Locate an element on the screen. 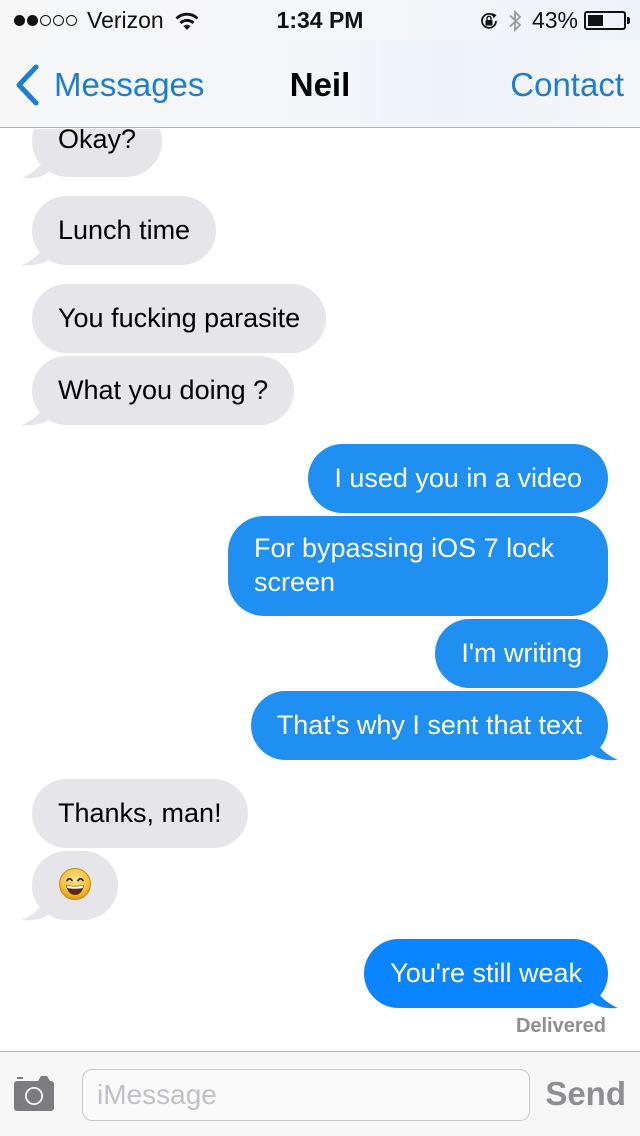 This screenshot has width=640, height=1136. message-bubble-outgoing: For bypassing iOS 7 lock screen is located at coordinates (418, 566).